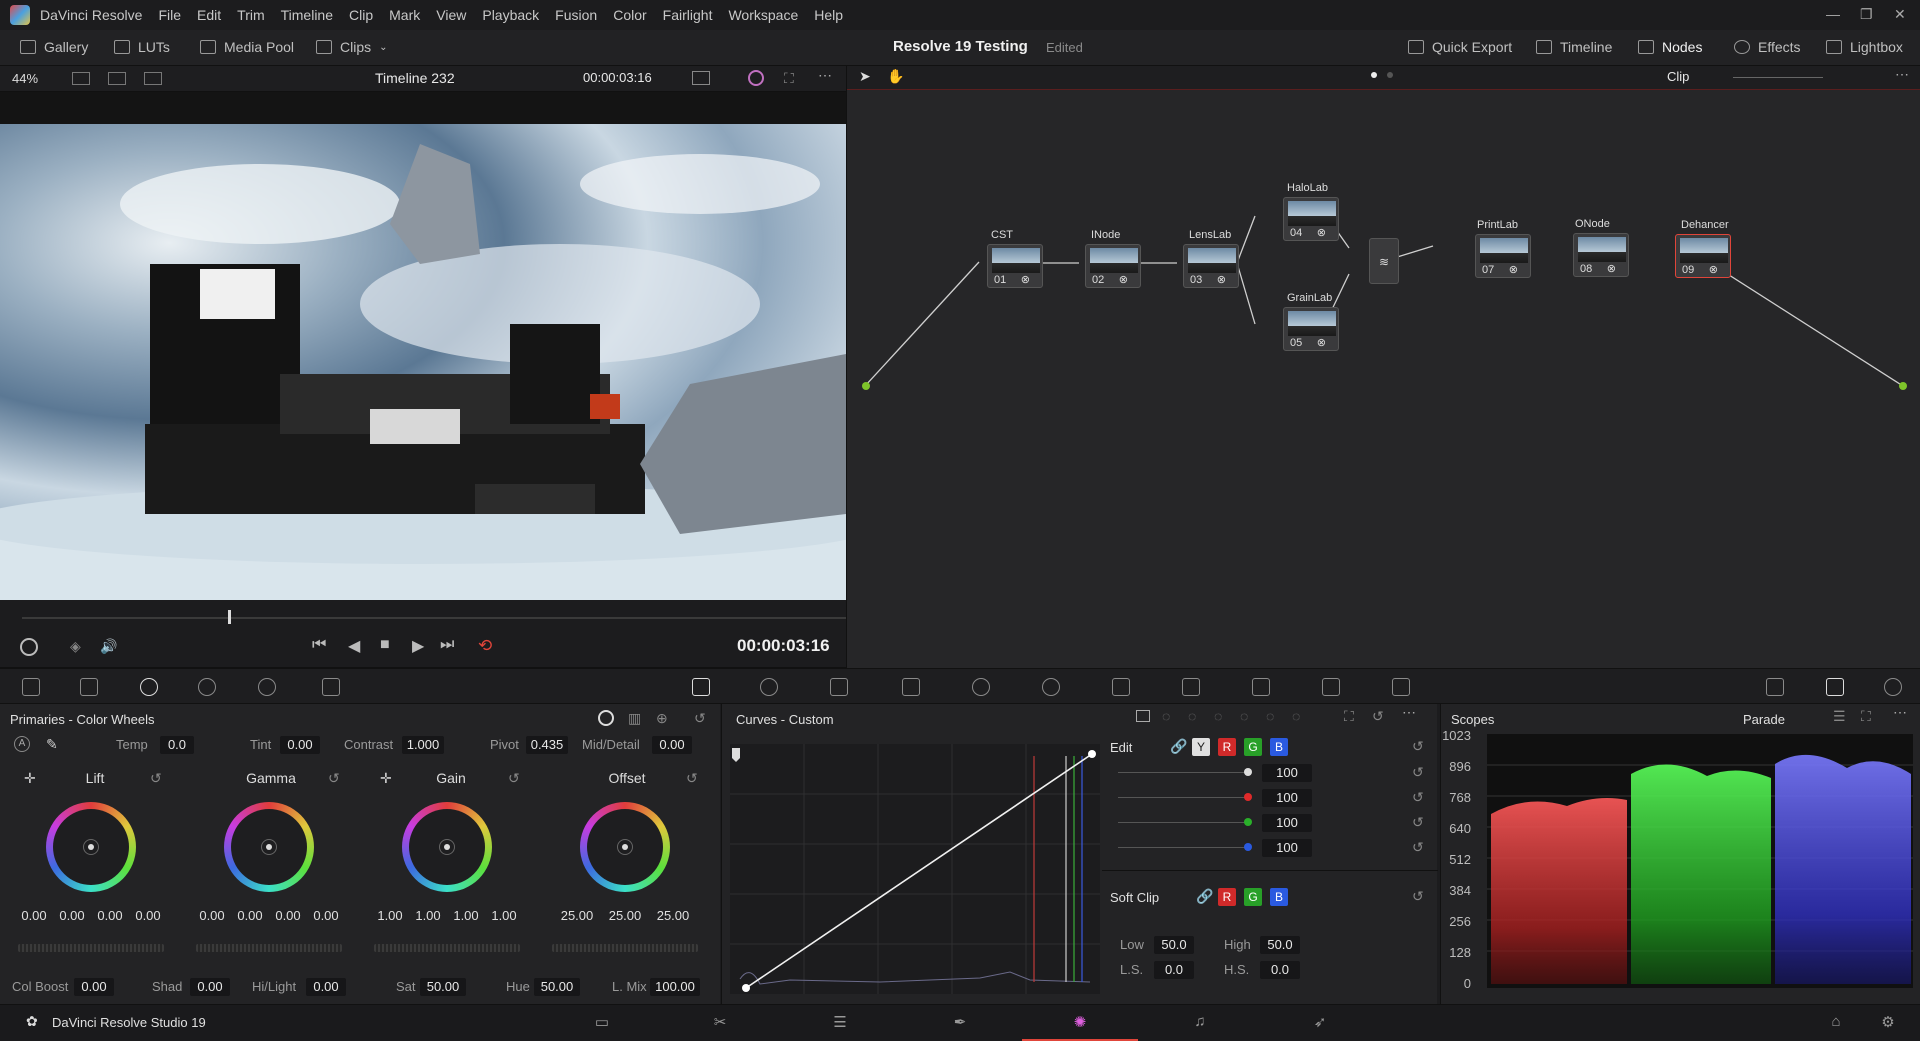 This screenshot has width=1920, height=1041. Describe the element at coordinates (701, 687) in the screenshot. I see `curves-icon` at that location.